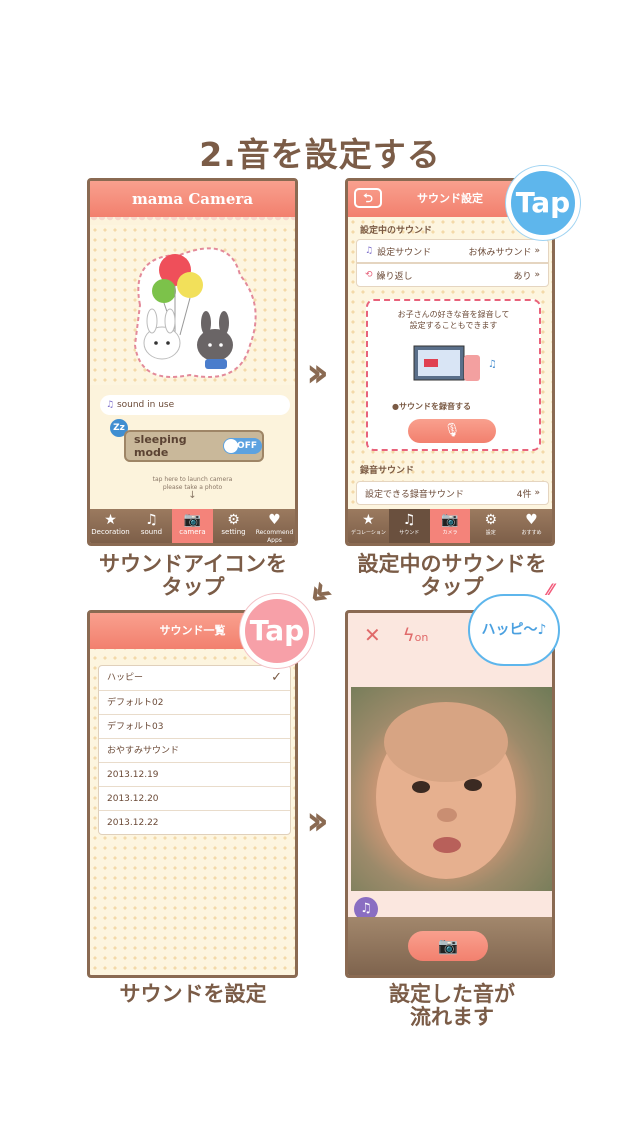  I want to click on sound-list-item: デフォルト03, so click(194, 726).